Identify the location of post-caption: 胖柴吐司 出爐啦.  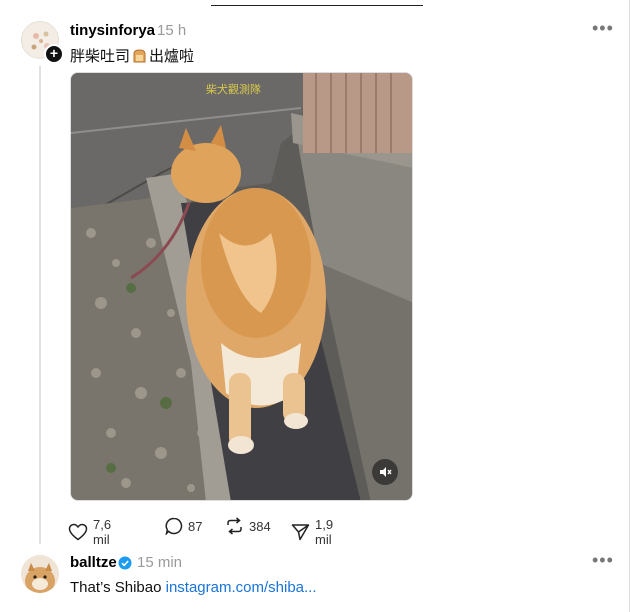
(132, 56).